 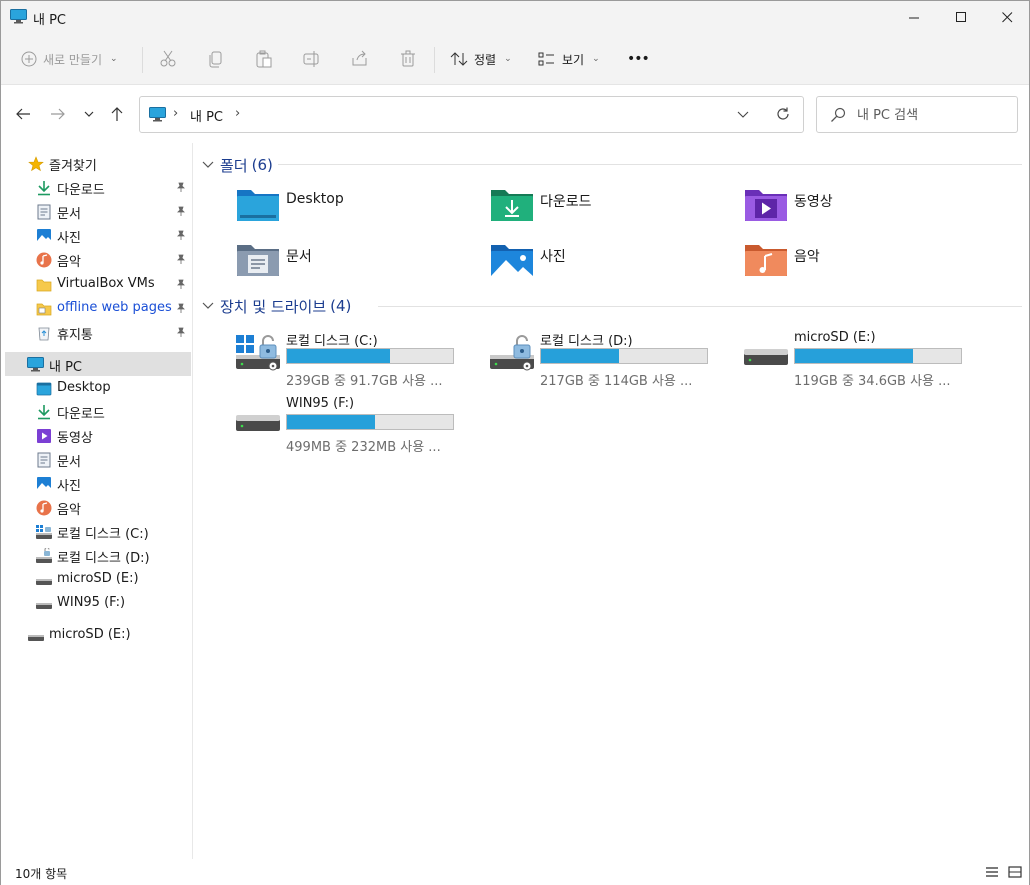 What do you see at coordinates (320, 403) in the screenshot?
I see `drive-name: WIN95 (F:)` at bounding box center [320, 403].